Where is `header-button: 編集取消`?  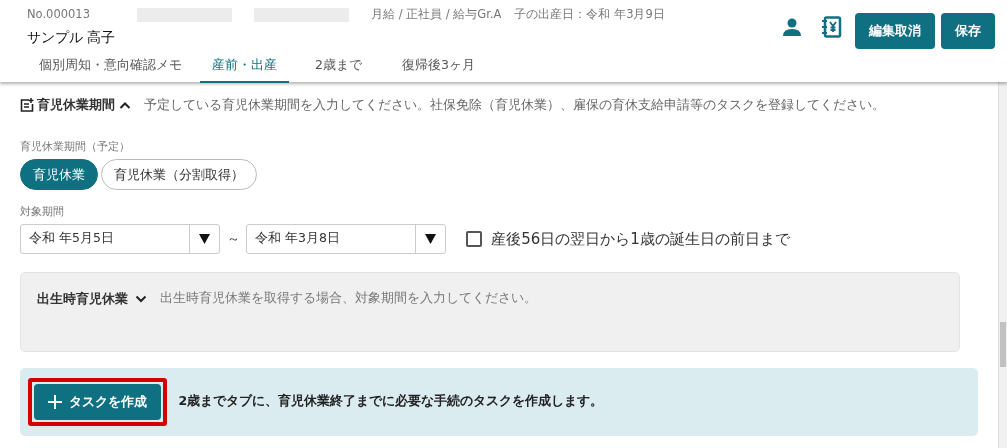
header-button: 編集取消 is located at coordinates (894, 30).